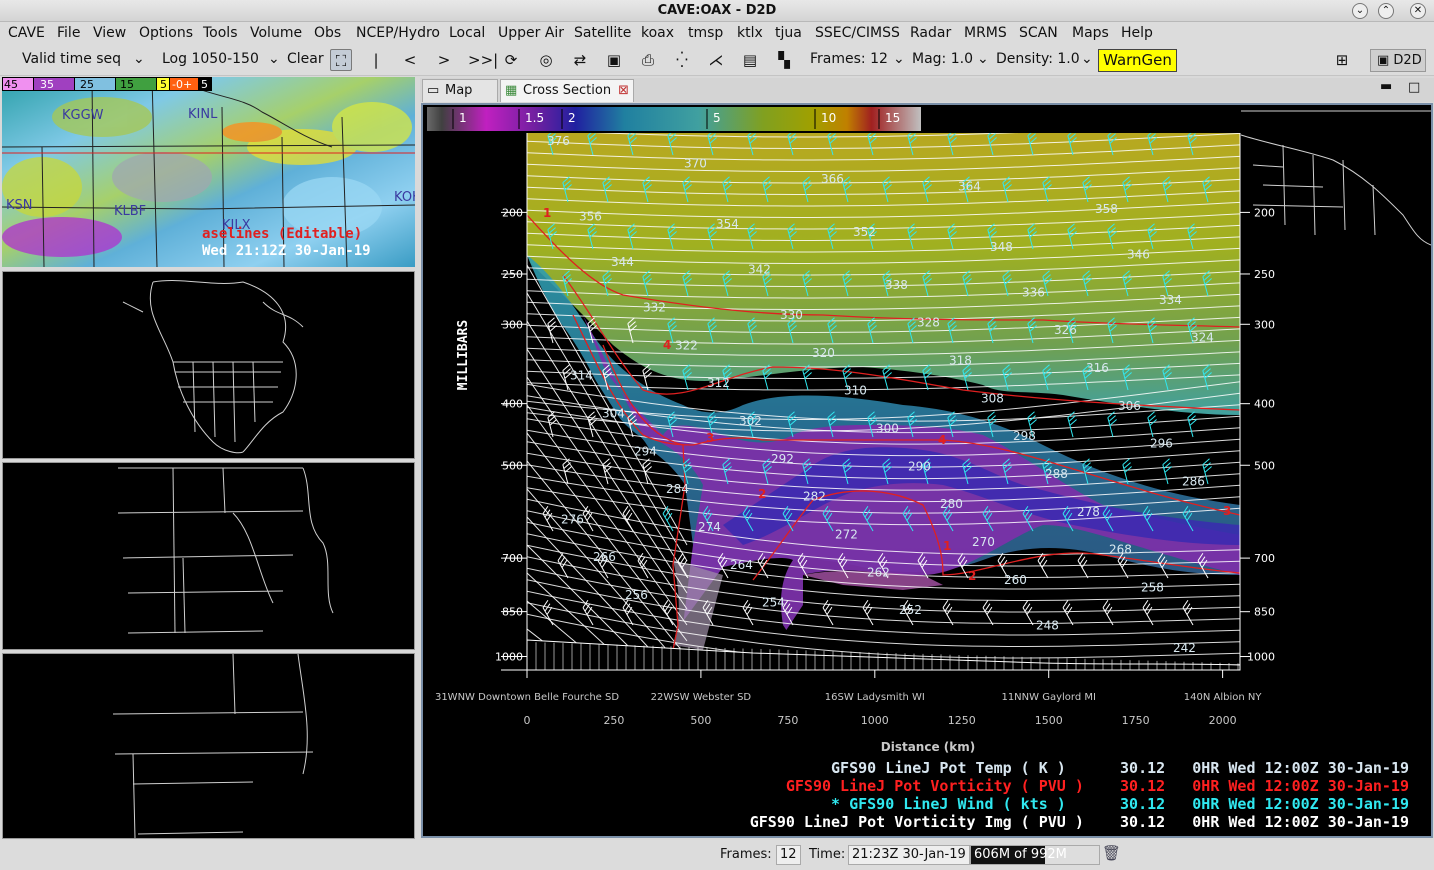  What do you see at coordinates (1090, 33) in the screenshot?
I see `menu-maps: Maps` at bounding box center [1090, 33].